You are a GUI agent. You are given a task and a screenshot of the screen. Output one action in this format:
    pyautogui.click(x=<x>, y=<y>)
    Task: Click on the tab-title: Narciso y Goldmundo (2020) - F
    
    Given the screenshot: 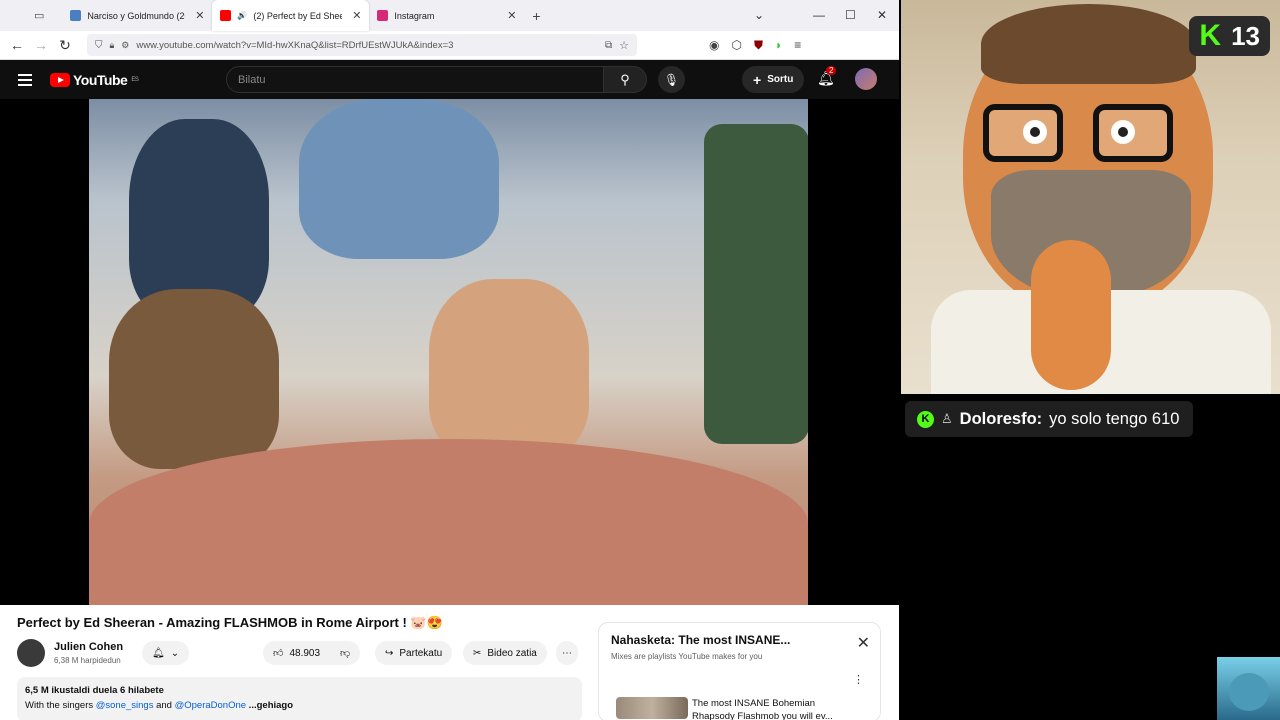 What is the action you would take?
    pyautogui.click(x=136, y=15)
    